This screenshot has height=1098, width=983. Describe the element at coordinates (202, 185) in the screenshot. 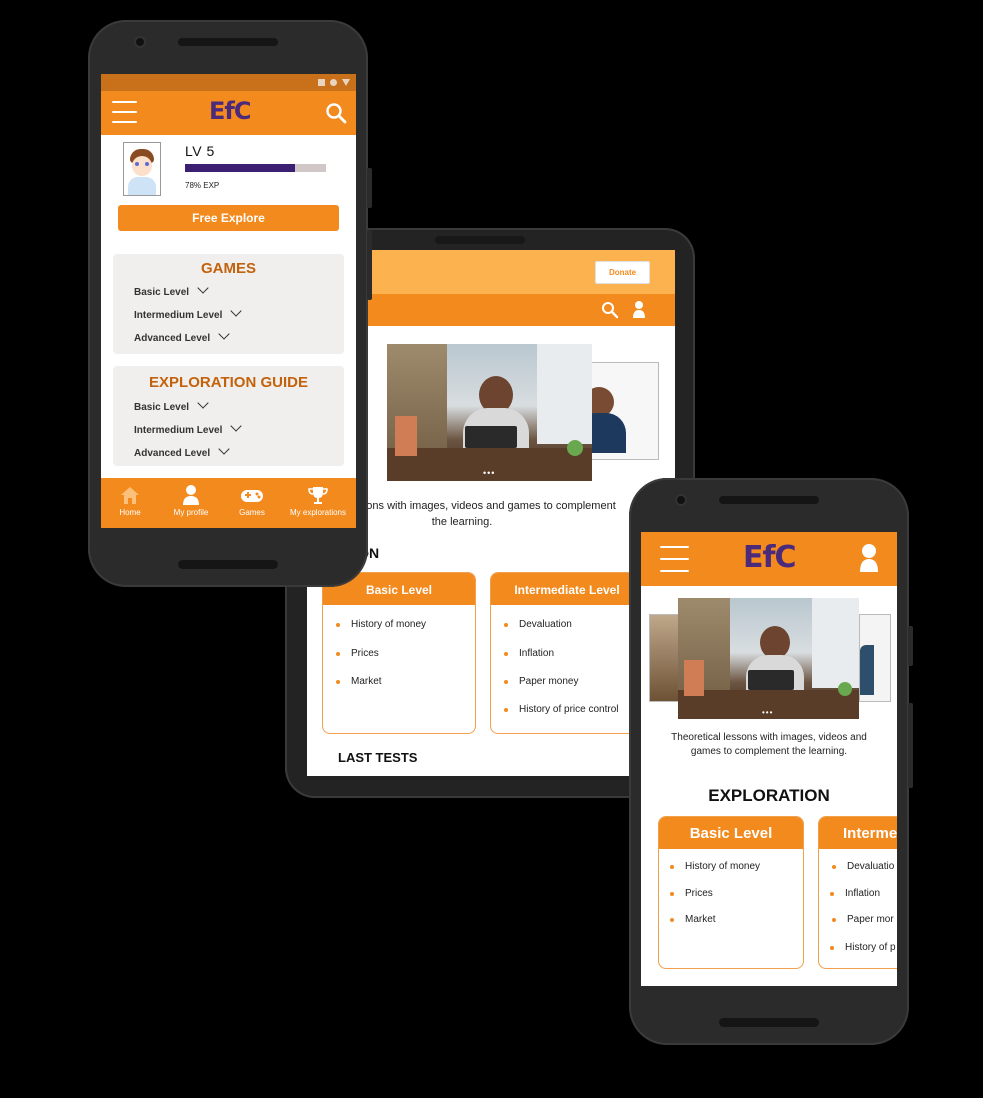

I see `exp-text: 78% EXP` at that location.